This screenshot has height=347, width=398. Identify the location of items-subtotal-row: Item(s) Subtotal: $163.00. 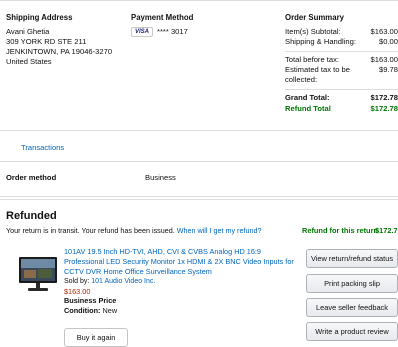
(341, 31).